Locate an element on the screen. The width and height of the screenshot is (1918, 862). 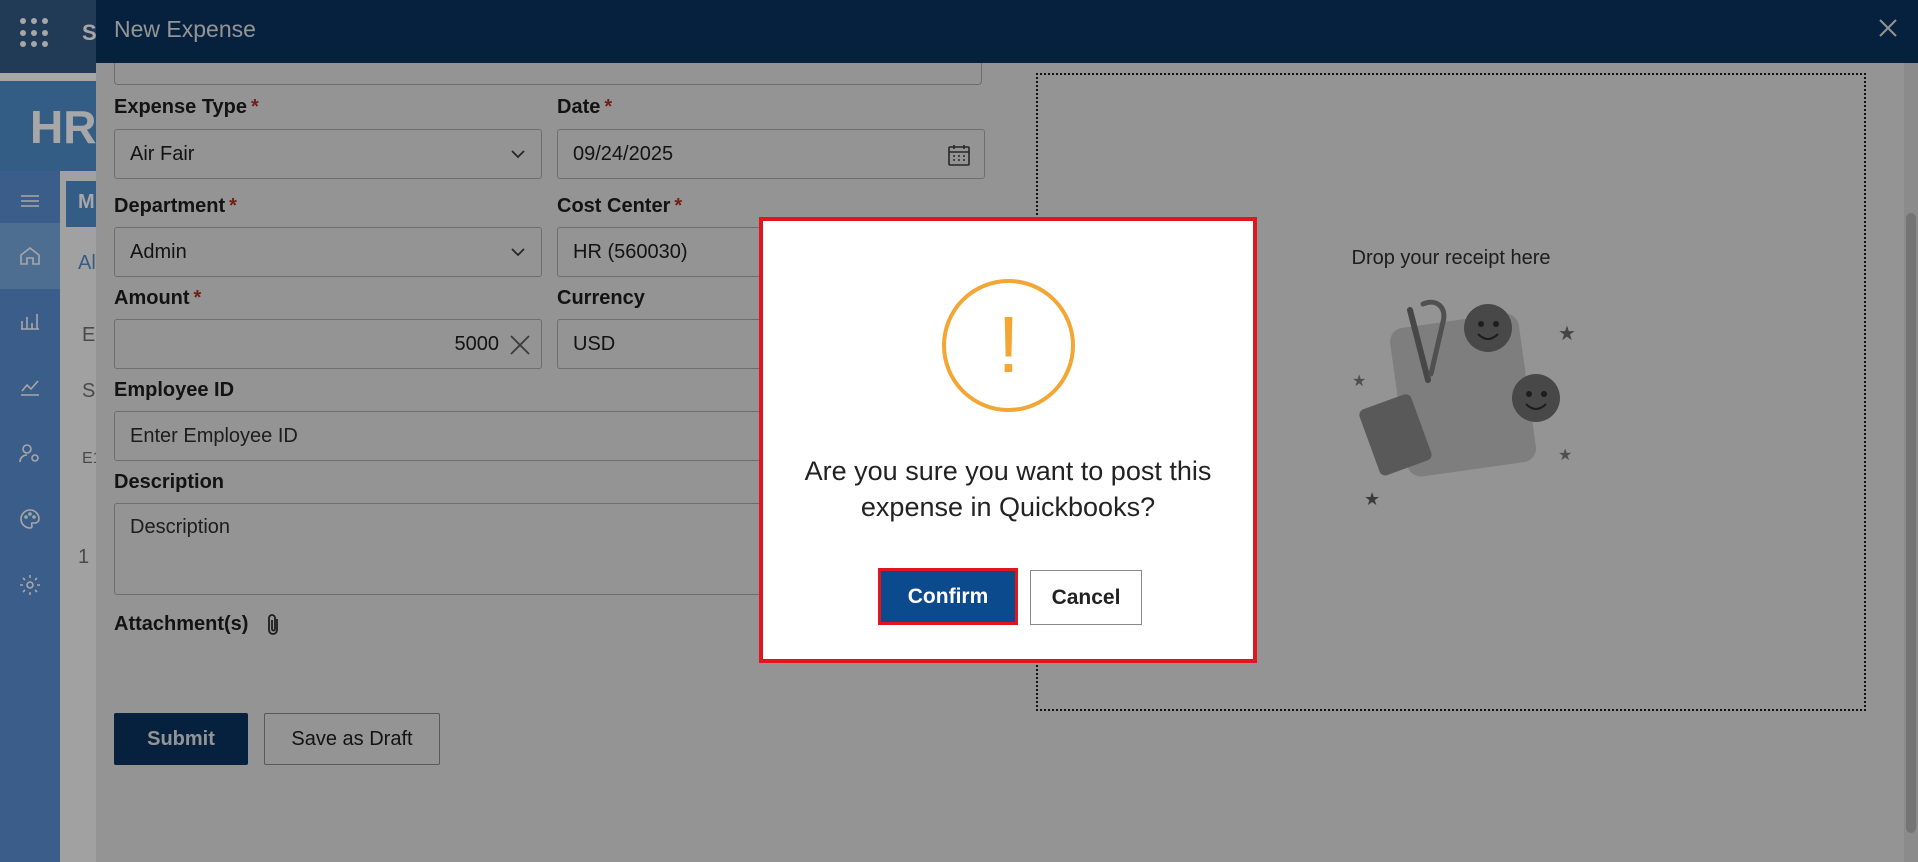
warning-mark: ! is located at coordinates (1008, 344).